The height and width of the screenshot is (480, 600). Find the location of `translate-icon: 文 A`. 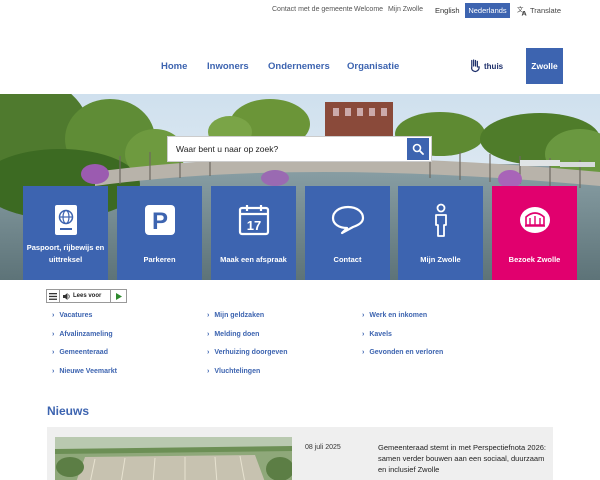

translate-icon: 文 A is located at coordinates (522, 10).